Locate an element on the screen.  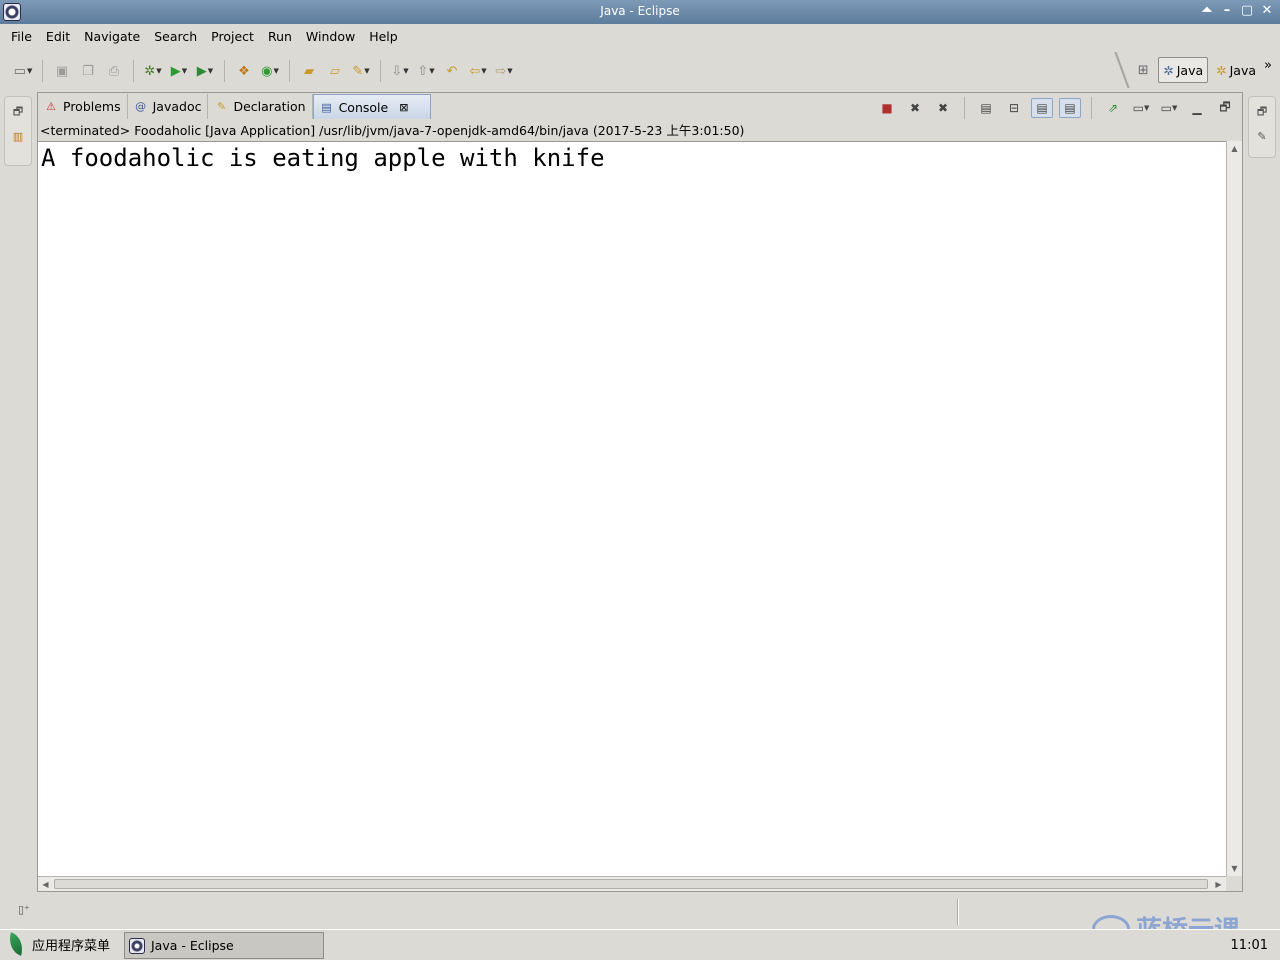
menu-edit: Edit is located at coordinates (58, 36).